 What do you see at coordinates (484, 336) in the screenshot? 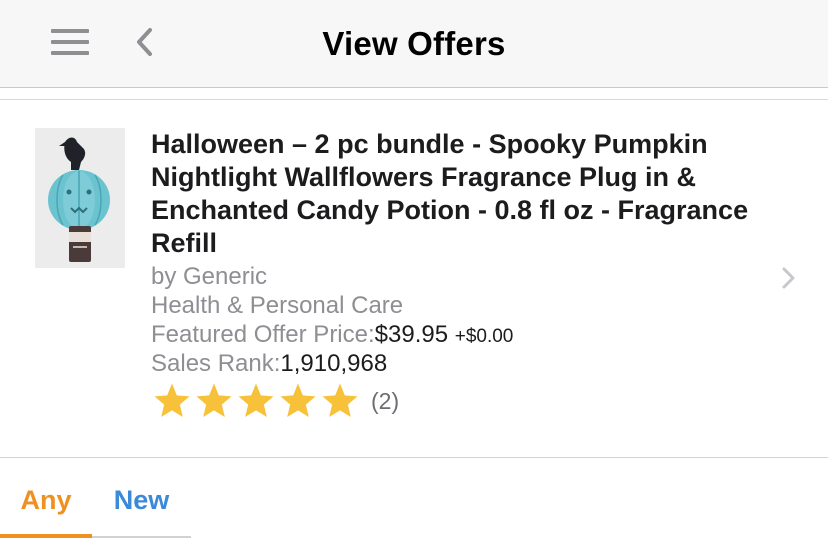
I see `shipping-cost: +$0.00` at bounding box center [484, 336].